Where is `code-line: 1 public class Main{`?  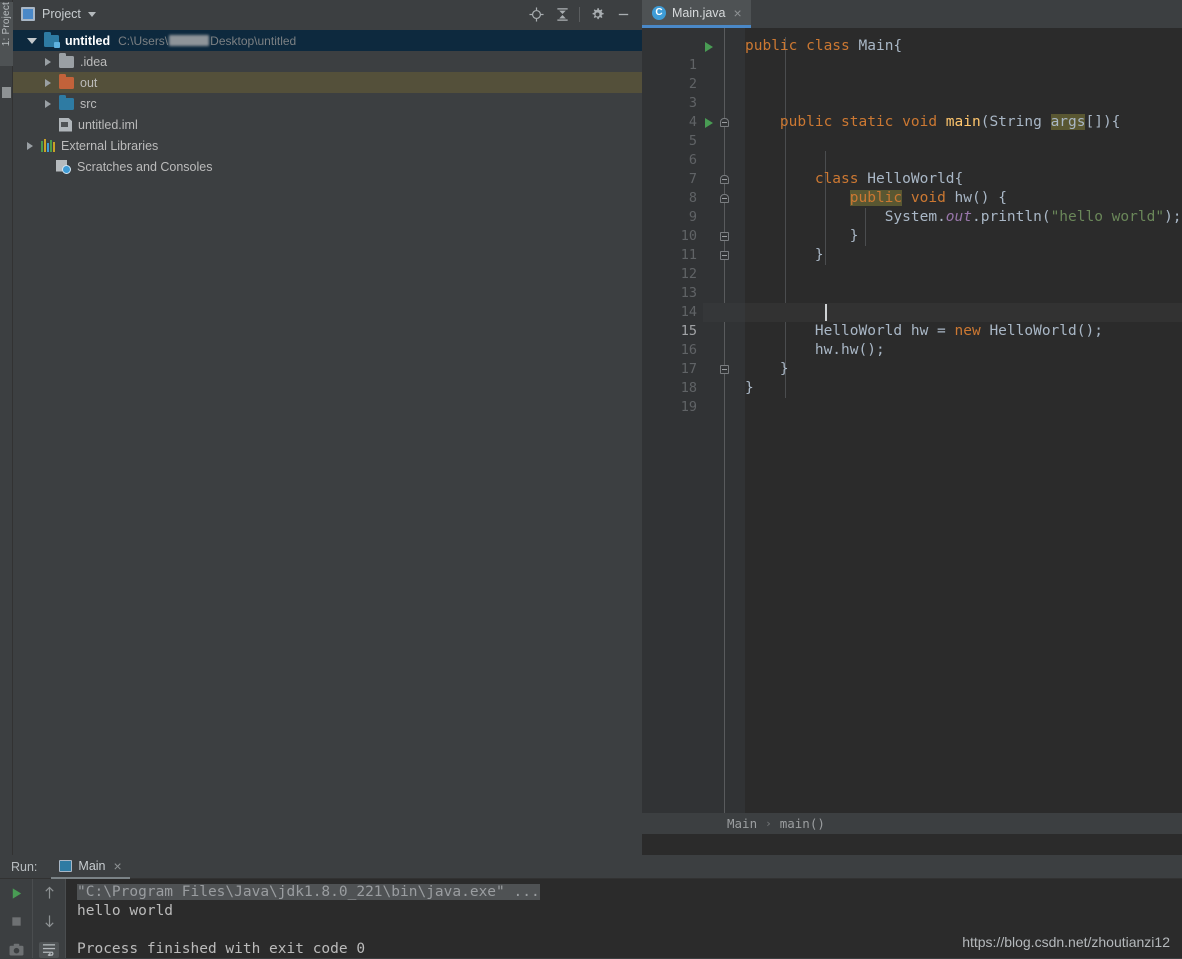
code-line: 1 public class Main{ is located at coordinates (912, 55).